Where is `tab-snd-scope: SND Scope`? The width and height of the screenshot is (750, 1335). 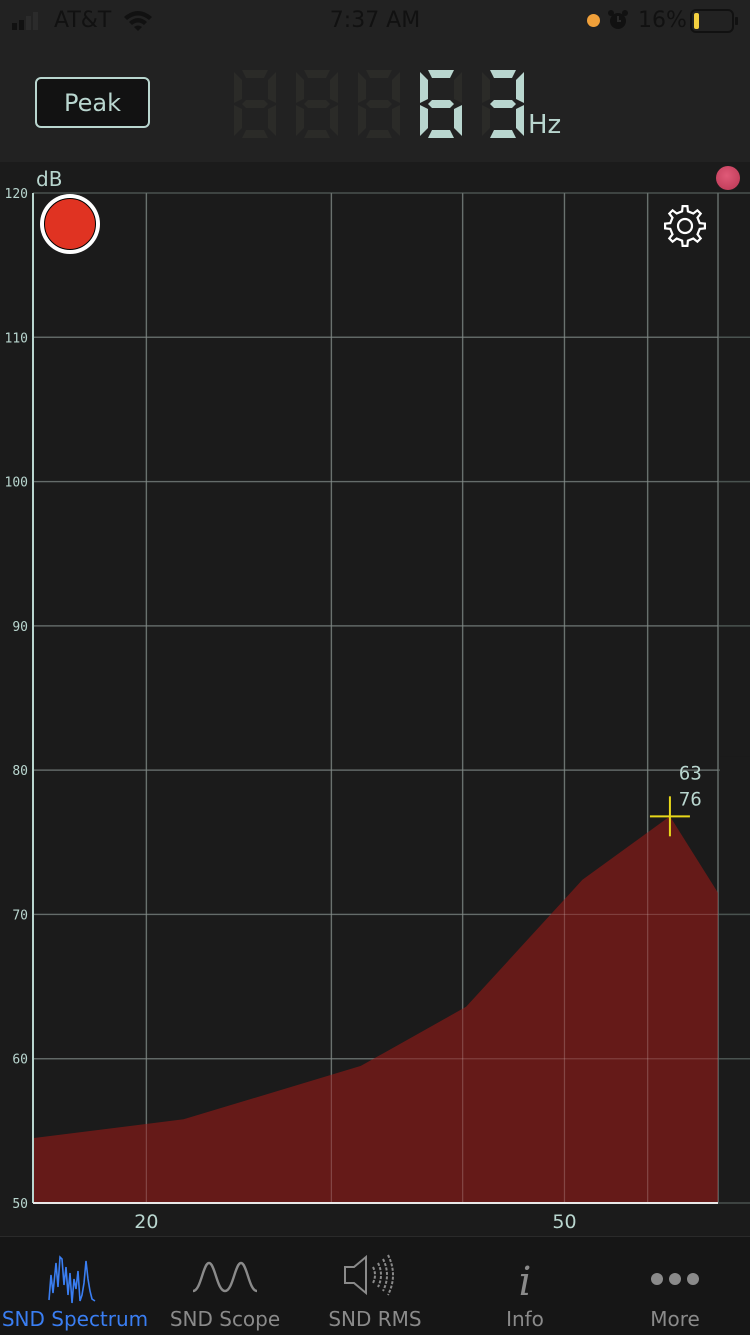
tab-snd-scope: SND Scope is located at coordinates (225, 1286).